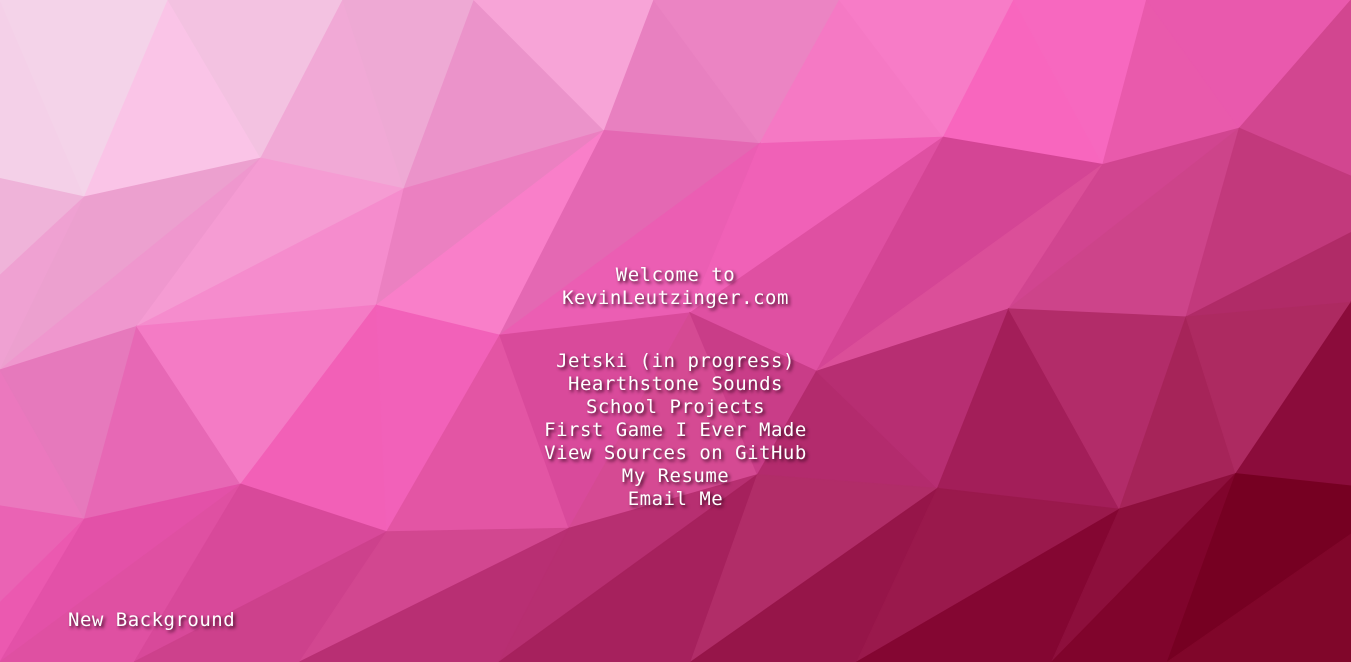 The width and height of the screenshot is (1351, 662). I want to click on link-label: First Game I Ever Made, so click(675, 430).